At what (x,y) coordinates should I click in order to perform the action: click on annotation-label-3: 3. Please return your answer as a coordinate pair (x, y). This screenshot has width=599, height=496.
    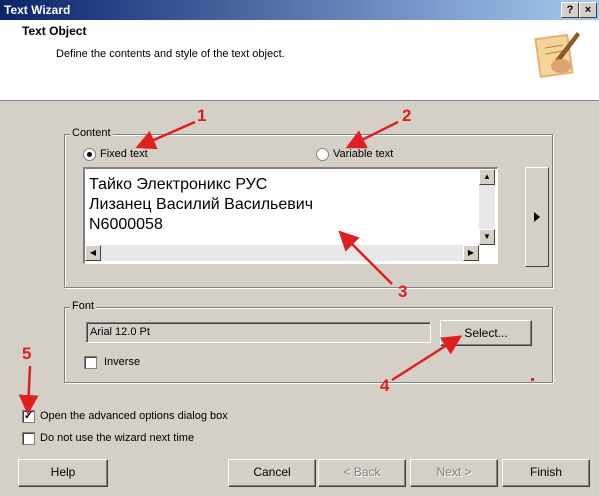
    Looking at the image, I should click on (403, 291).